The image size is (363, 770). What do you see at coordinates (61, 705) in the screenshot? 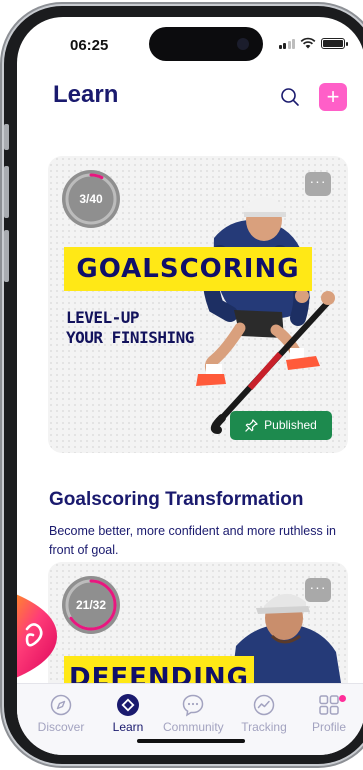
I see `compass-icon` at bounding box center [61, 705].